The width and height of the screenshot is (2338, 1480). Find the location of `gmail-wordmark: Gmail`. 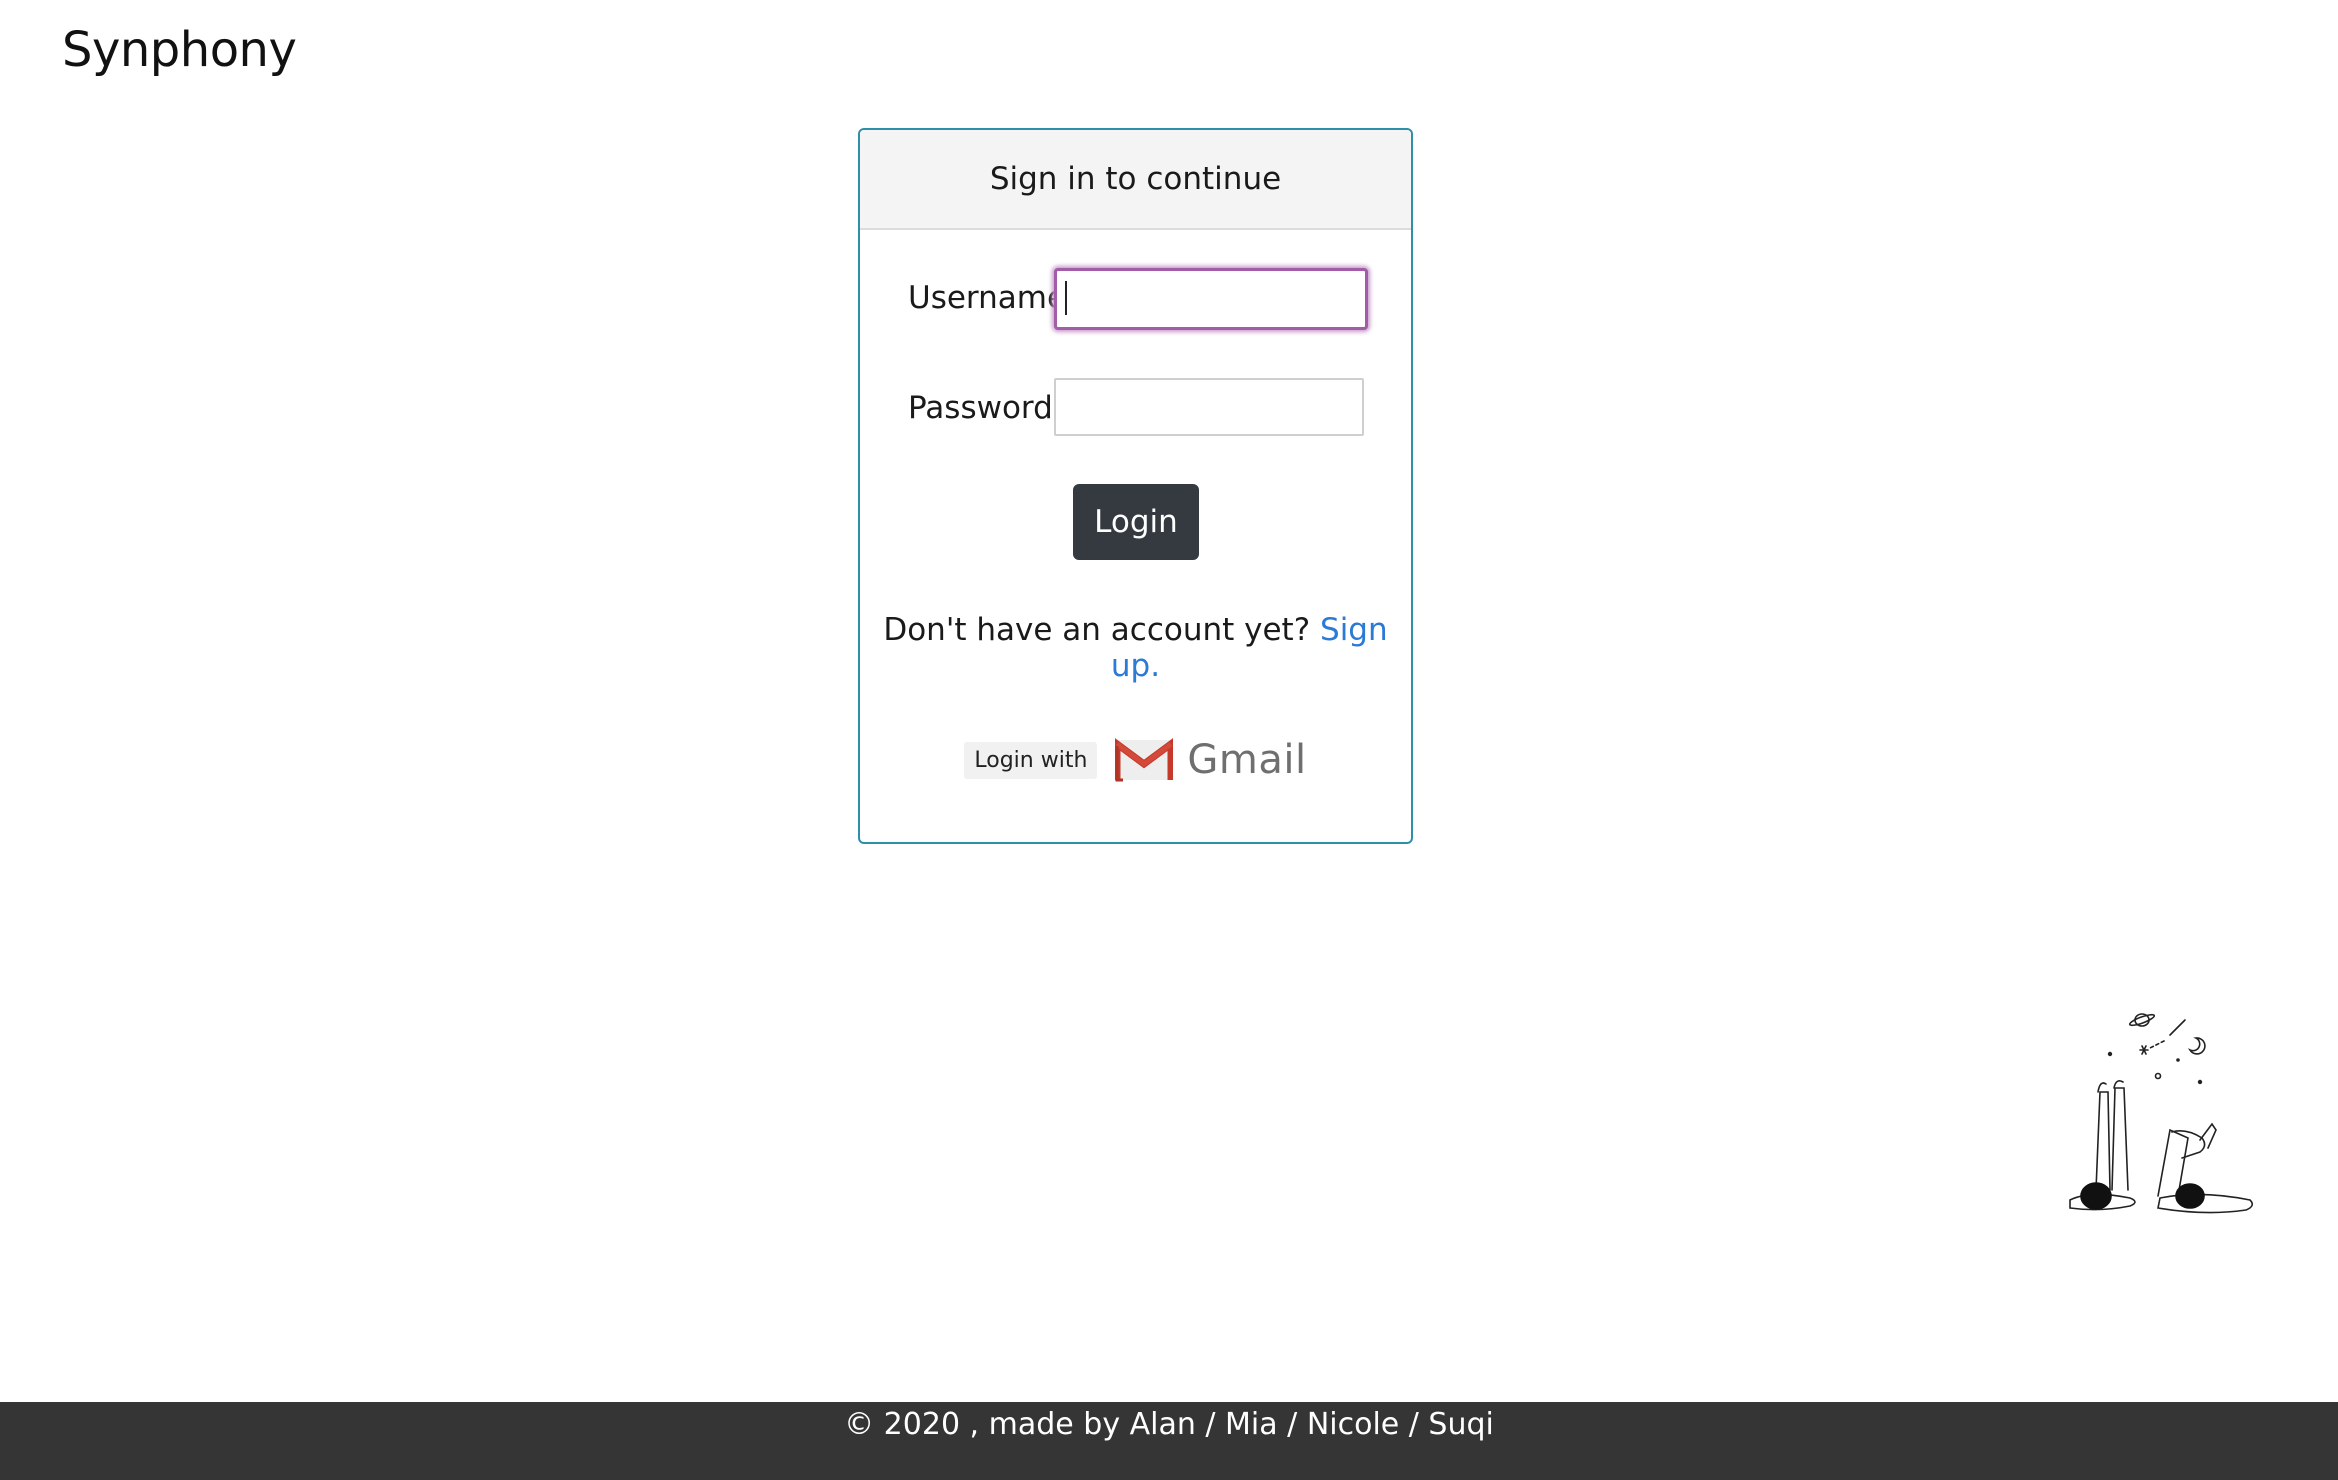

gmail-wordmark: Gmail is located at coordinates (1247, 760).